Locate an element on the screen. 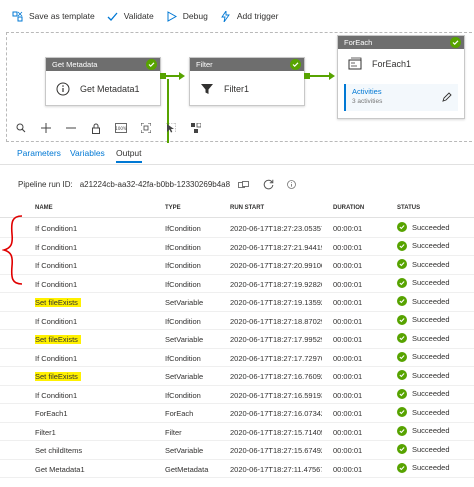 Image resolution: width=474 pixels, height=487 pixels. cell-run-start: 2020-06-17T18:27:17.995292 is located at coordinates (276, 339).